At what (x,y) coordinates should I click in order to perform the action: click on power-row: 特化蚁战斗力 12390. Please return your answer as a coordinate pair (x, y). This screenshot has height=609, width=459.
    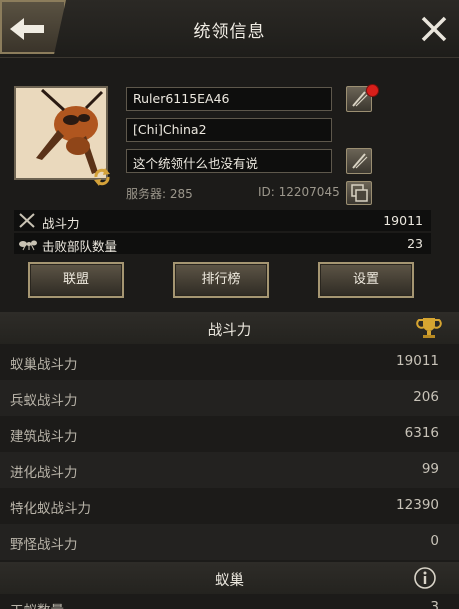
    Looking at the image, I should click on (229, 506).